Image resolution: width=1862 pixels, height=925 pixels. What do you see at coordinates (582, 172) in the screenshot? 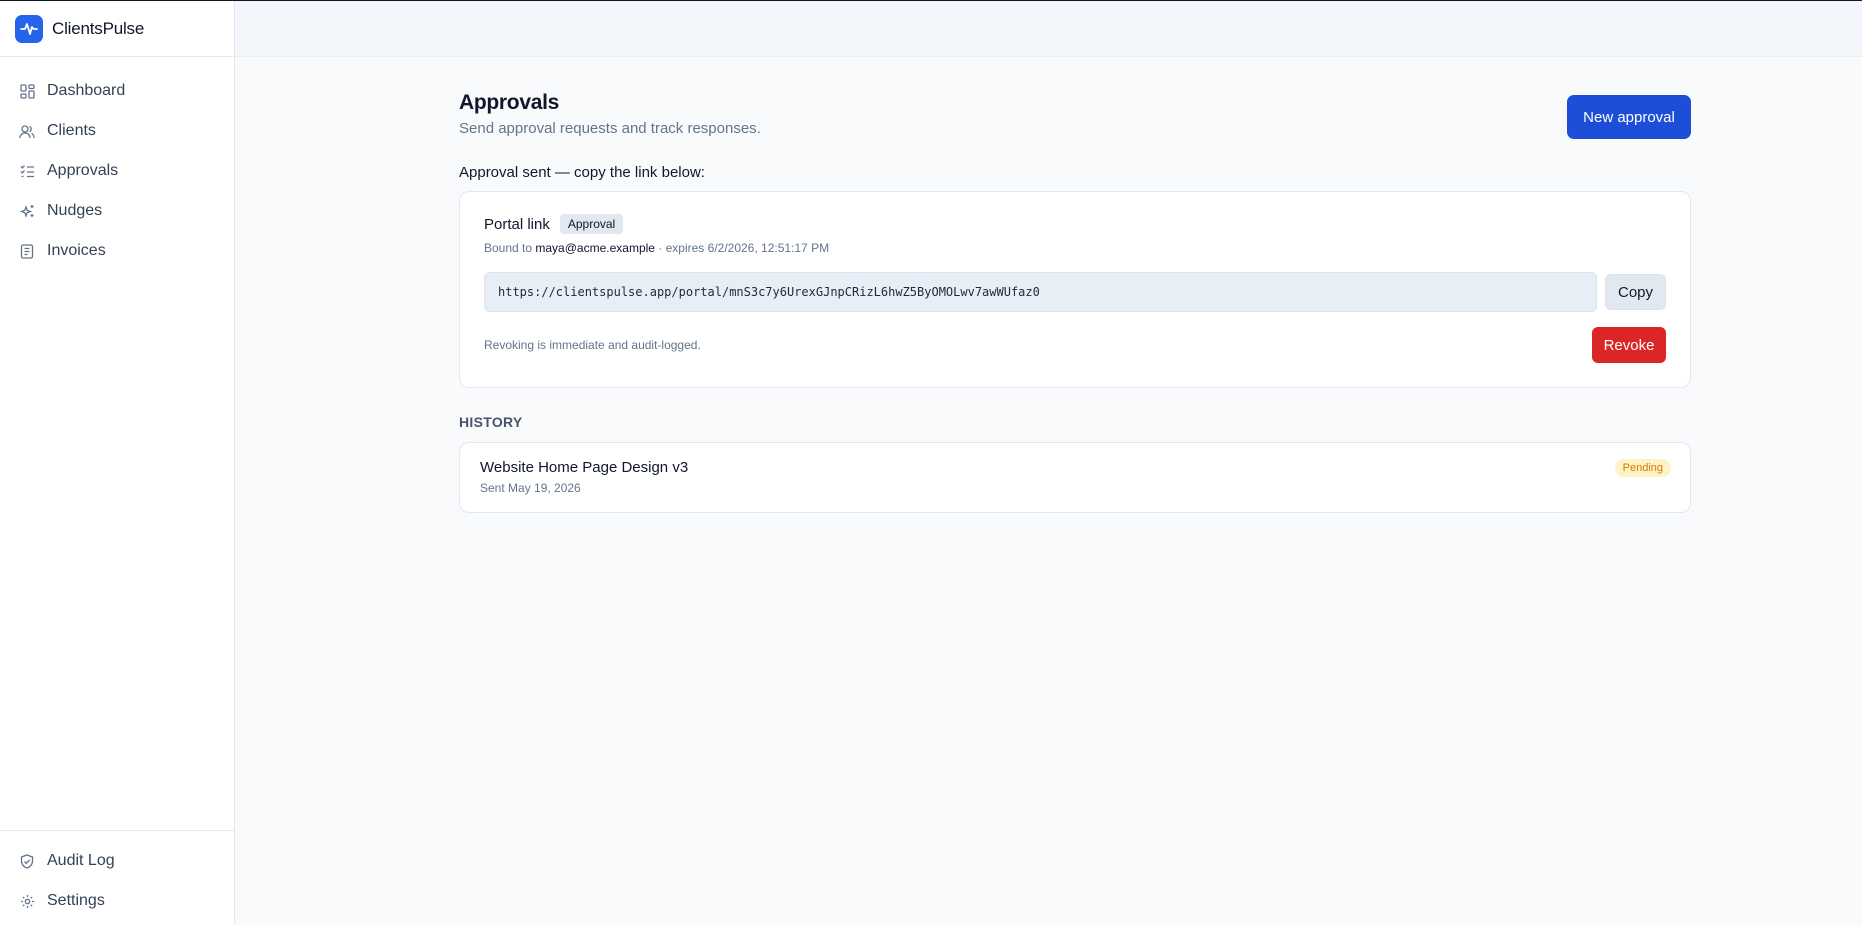
I see `sent-notice: Approval sent — copy the link below:` at bounding box center [582, 172].